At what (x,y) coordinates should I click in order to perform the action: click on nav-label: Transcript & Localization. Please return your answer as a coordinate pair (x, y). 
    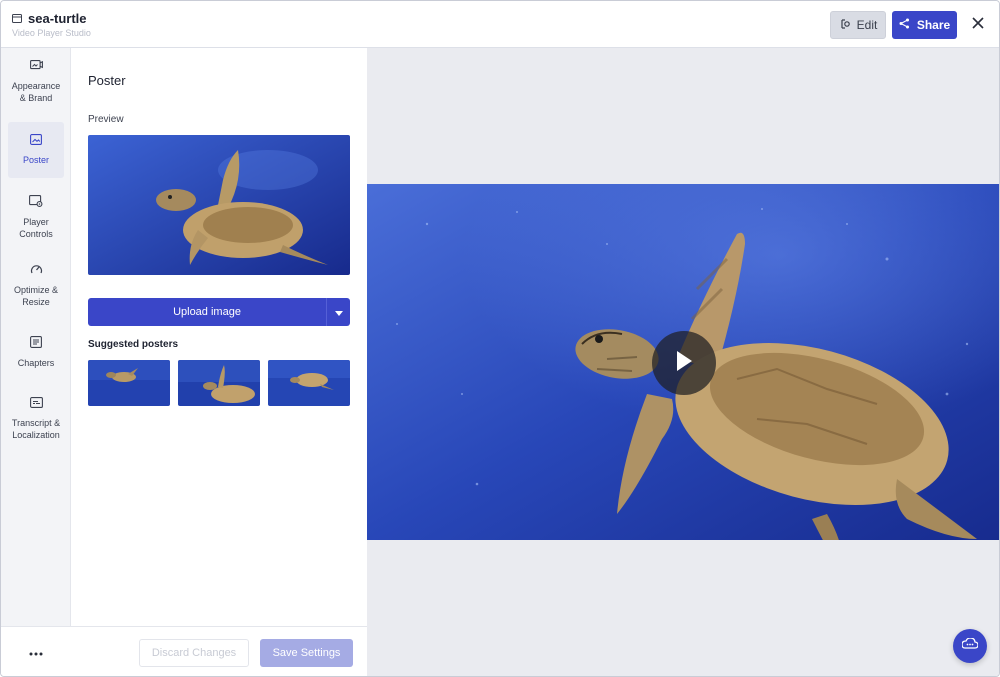
    Looking at the image, I should click on (36, 429).